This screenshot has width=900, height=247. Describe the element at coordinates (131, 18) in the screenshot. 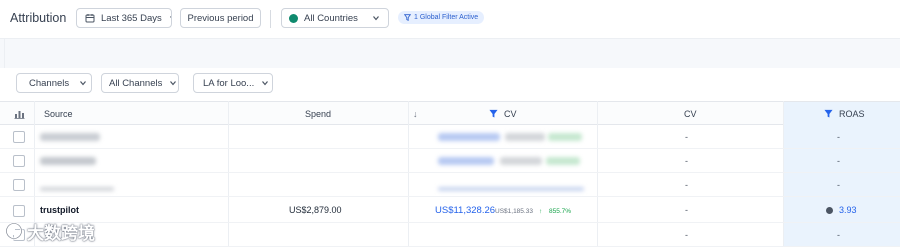

I see `date-range-label: Last 365 Days` at that location.